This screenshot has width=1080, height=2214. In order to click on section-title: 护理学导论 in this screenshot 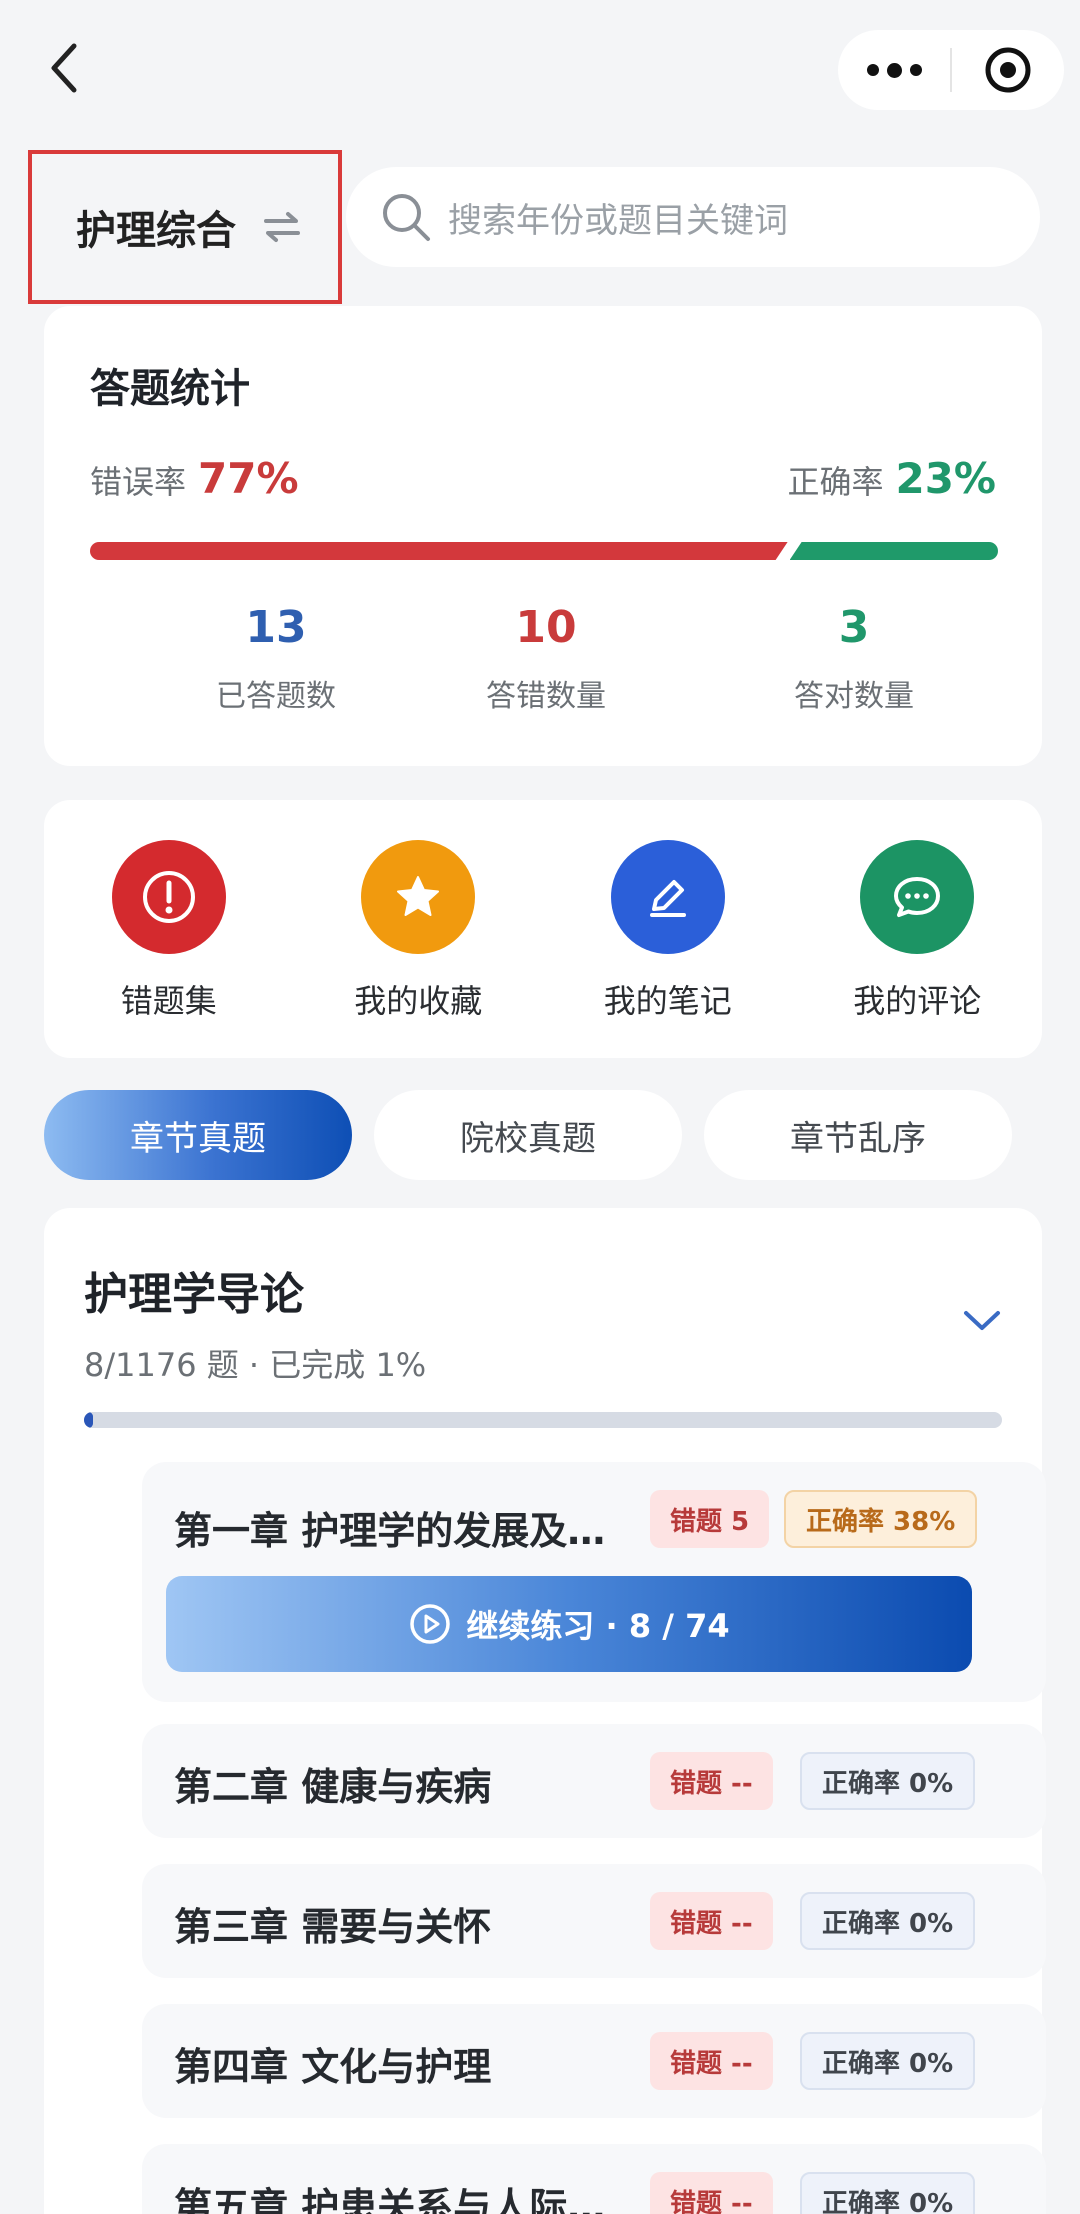, I will do `click(194, 1294)`.